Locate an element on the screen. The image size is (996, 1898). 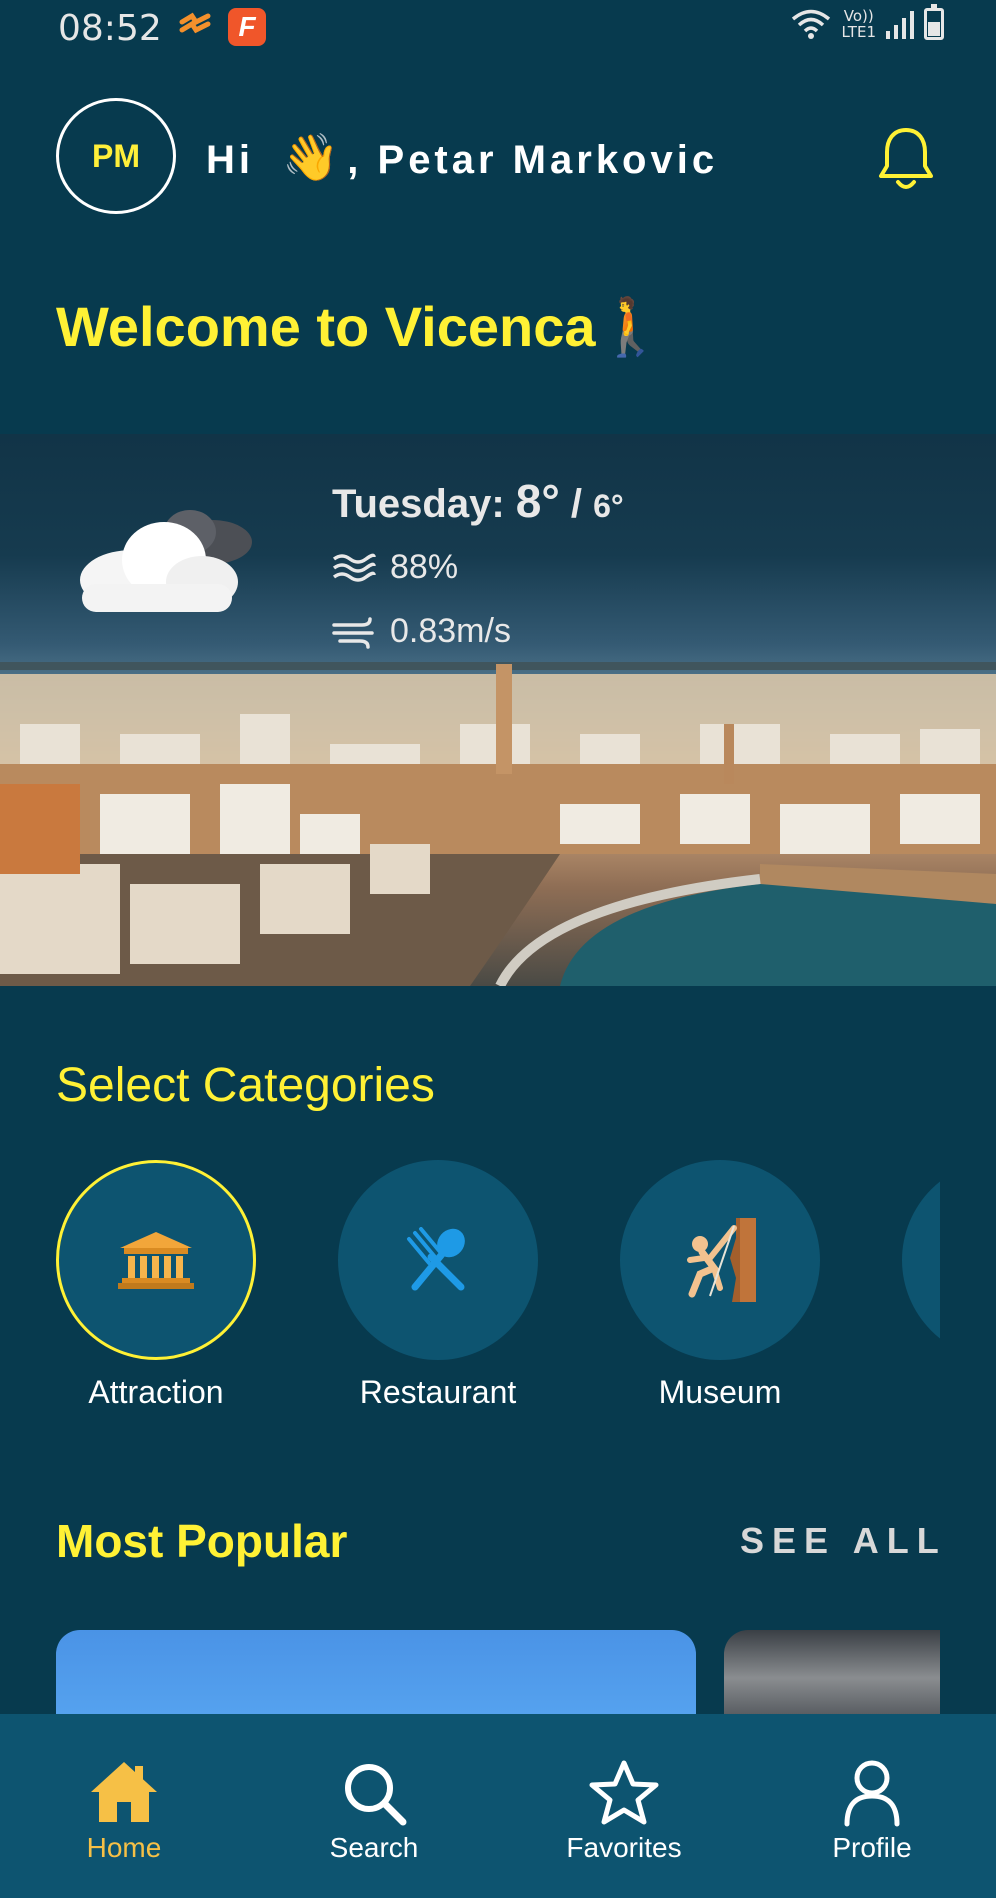
walking-person-icon: 🚶 is located at coordinates (630, 326).